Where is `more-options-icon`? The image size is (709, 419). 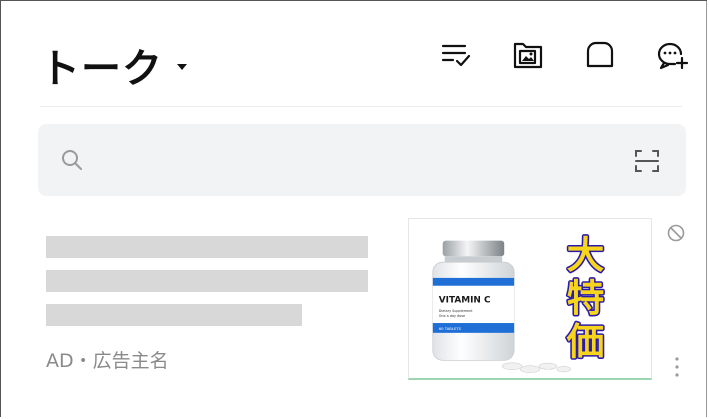
more-options-icon is located at coordinates (677, 367).